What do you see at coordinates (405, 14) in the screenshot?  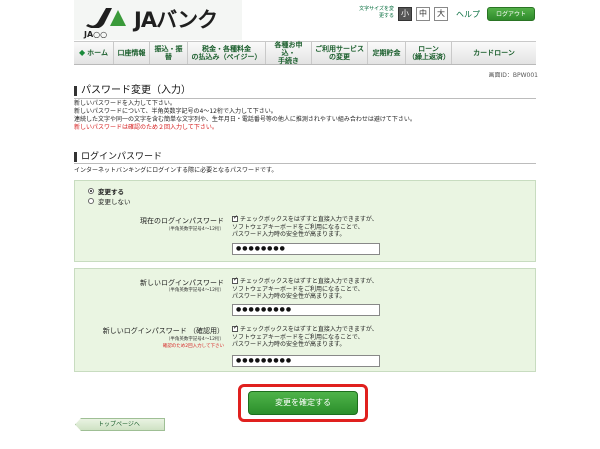 I see `font-size-small-button: 小` at bounding box center [405, 14].